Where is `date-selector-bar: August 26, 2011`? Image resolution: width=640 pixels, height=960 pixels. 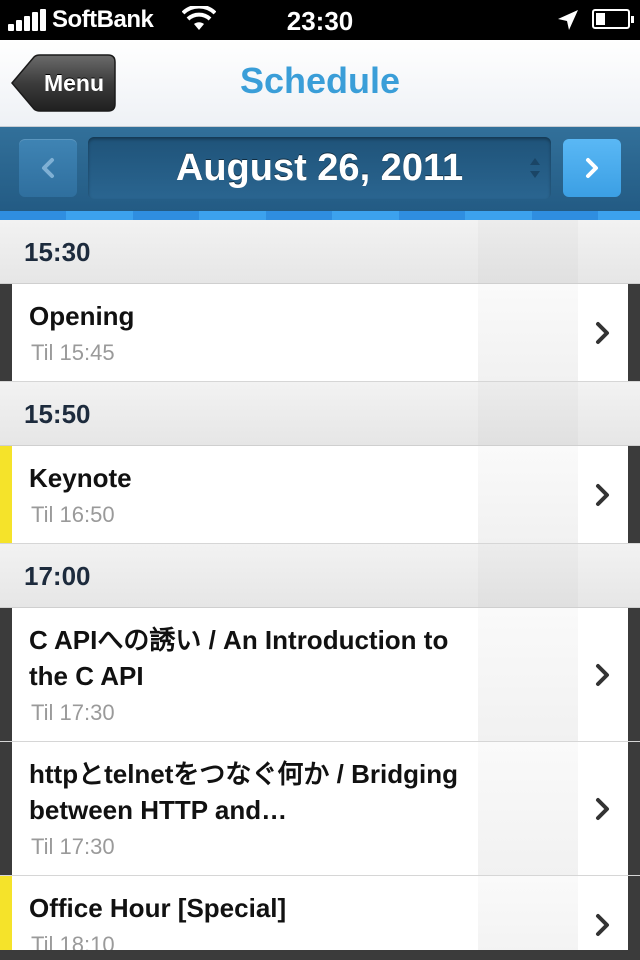 date-selector-bar: August 26, 2011 is located at coordinates (320, 169).